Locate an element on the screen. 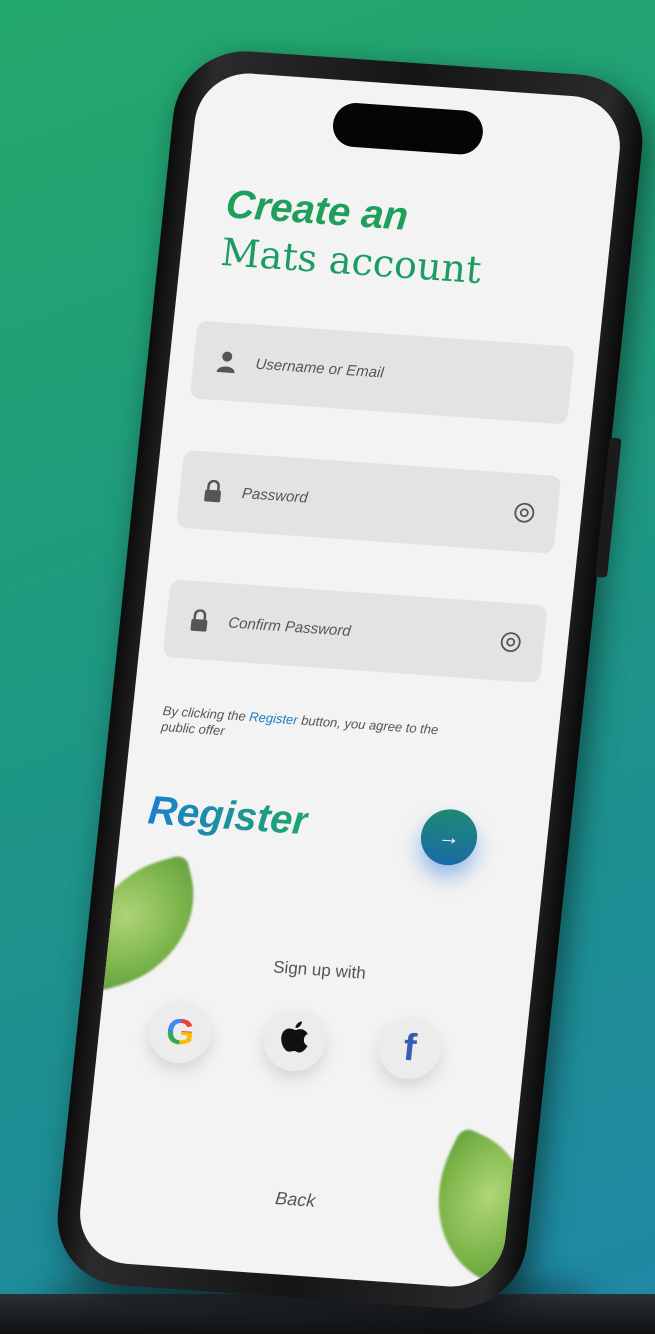  username-field is located at coordinates (382, 372).